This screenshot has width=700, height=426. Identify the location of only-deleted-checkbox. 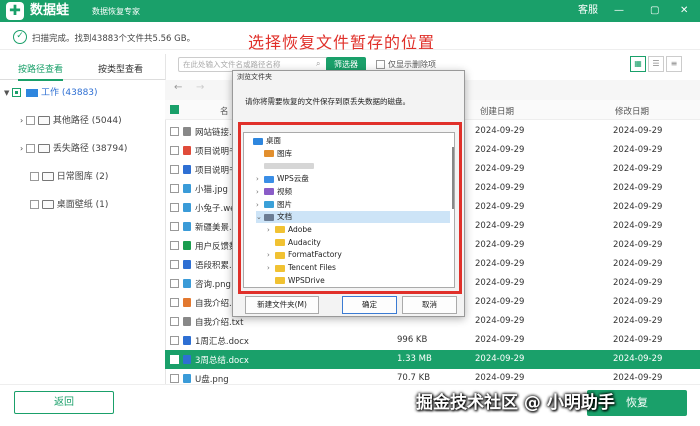
(380, 65).